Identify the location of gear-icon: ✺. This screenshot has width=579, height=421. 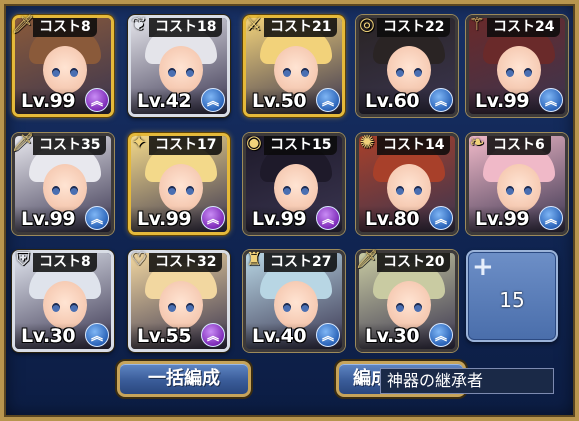
(367, 142).